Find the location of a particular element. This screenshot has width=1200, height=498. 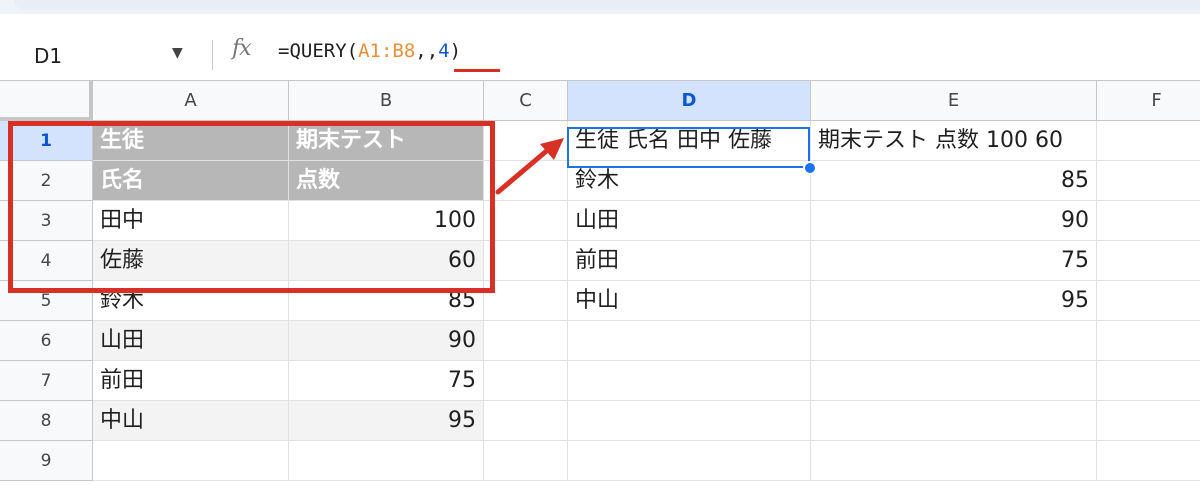

cell-b9 is located at coordinates (386, 461).